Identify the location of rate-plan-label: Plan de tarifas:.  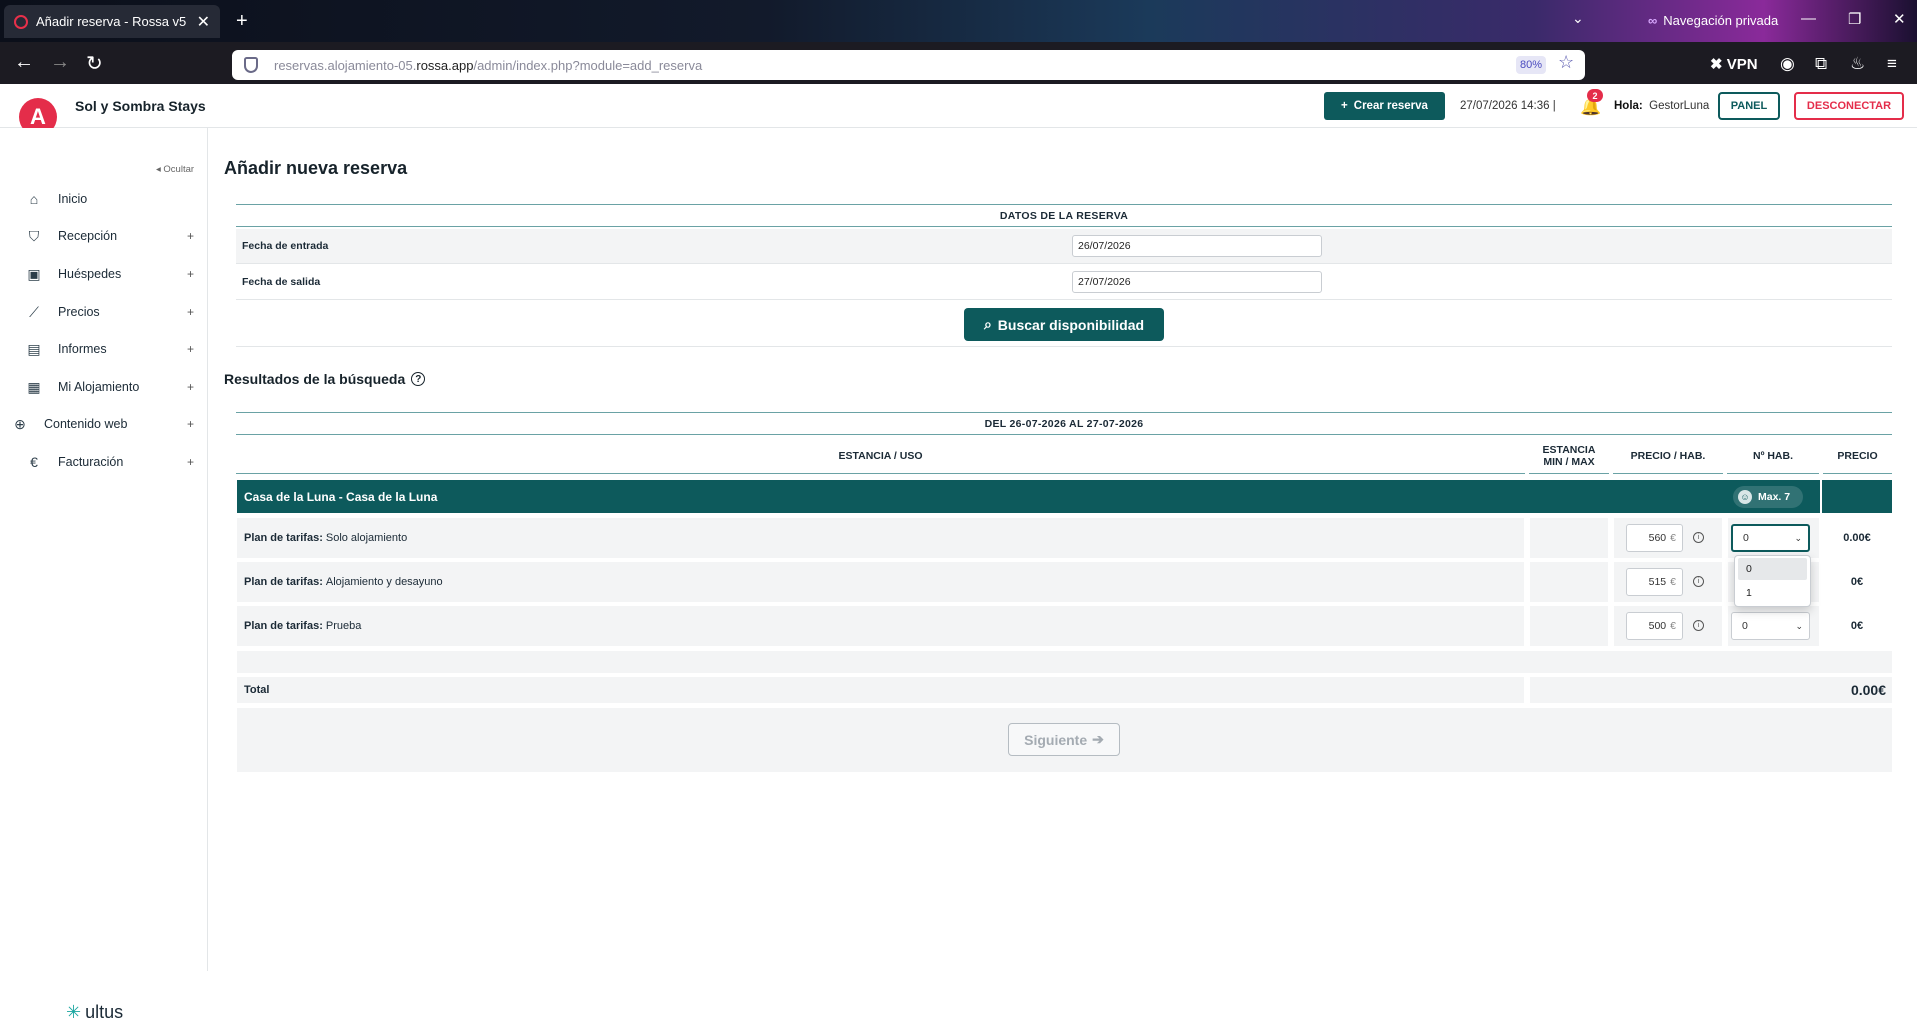
(283, 626).